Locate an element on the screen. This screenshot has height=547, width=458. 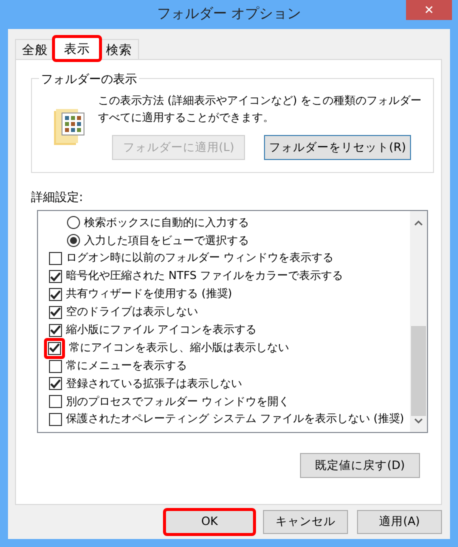
section-label: 詳細設定: is located at coordinates (57, 197).